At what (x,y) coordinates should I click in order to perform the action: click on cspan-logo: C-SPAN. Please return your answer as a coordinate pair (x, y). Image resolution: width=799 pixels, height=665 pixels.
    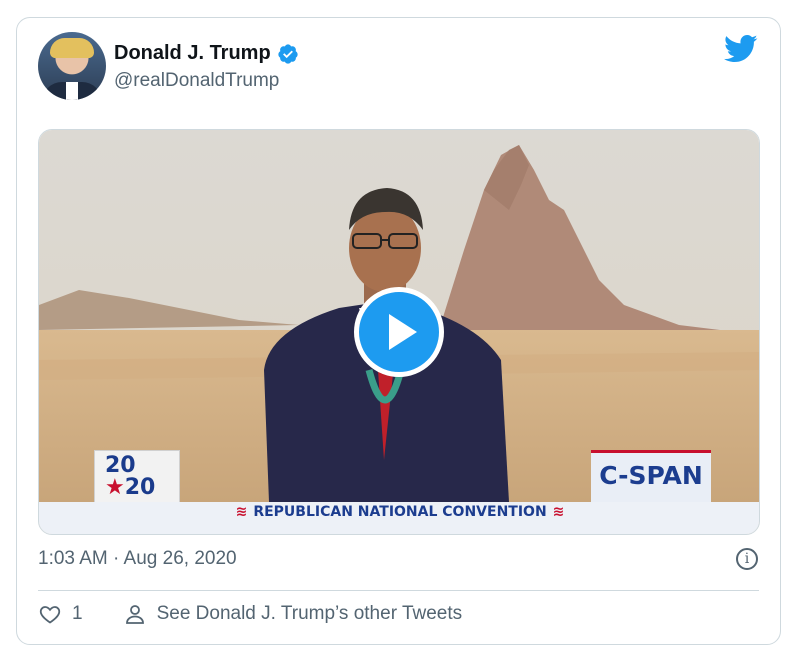
    Looking at the image, I should click on (651, 476).